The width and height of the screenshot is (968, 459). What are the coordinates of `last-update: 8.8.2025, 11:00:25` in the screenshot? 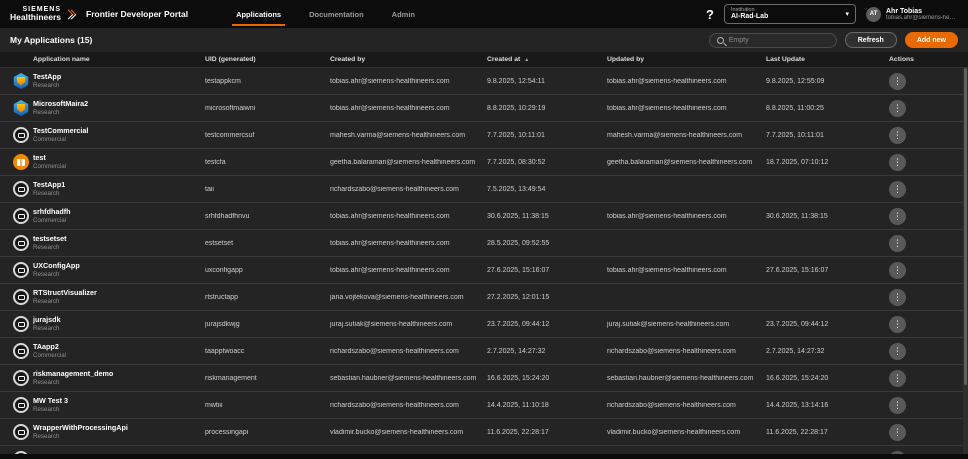 It's located at (795, 108).